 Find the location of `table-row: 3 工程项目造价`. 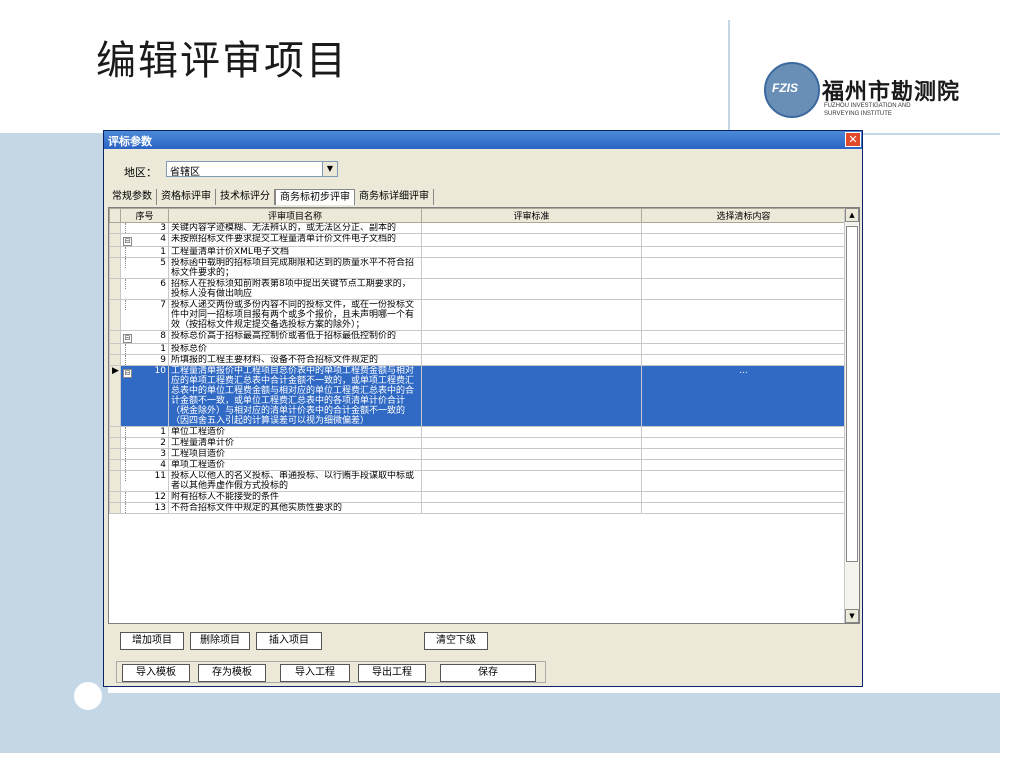

table-row: 3 工程项目造价 is located at coordinates (477, 454).